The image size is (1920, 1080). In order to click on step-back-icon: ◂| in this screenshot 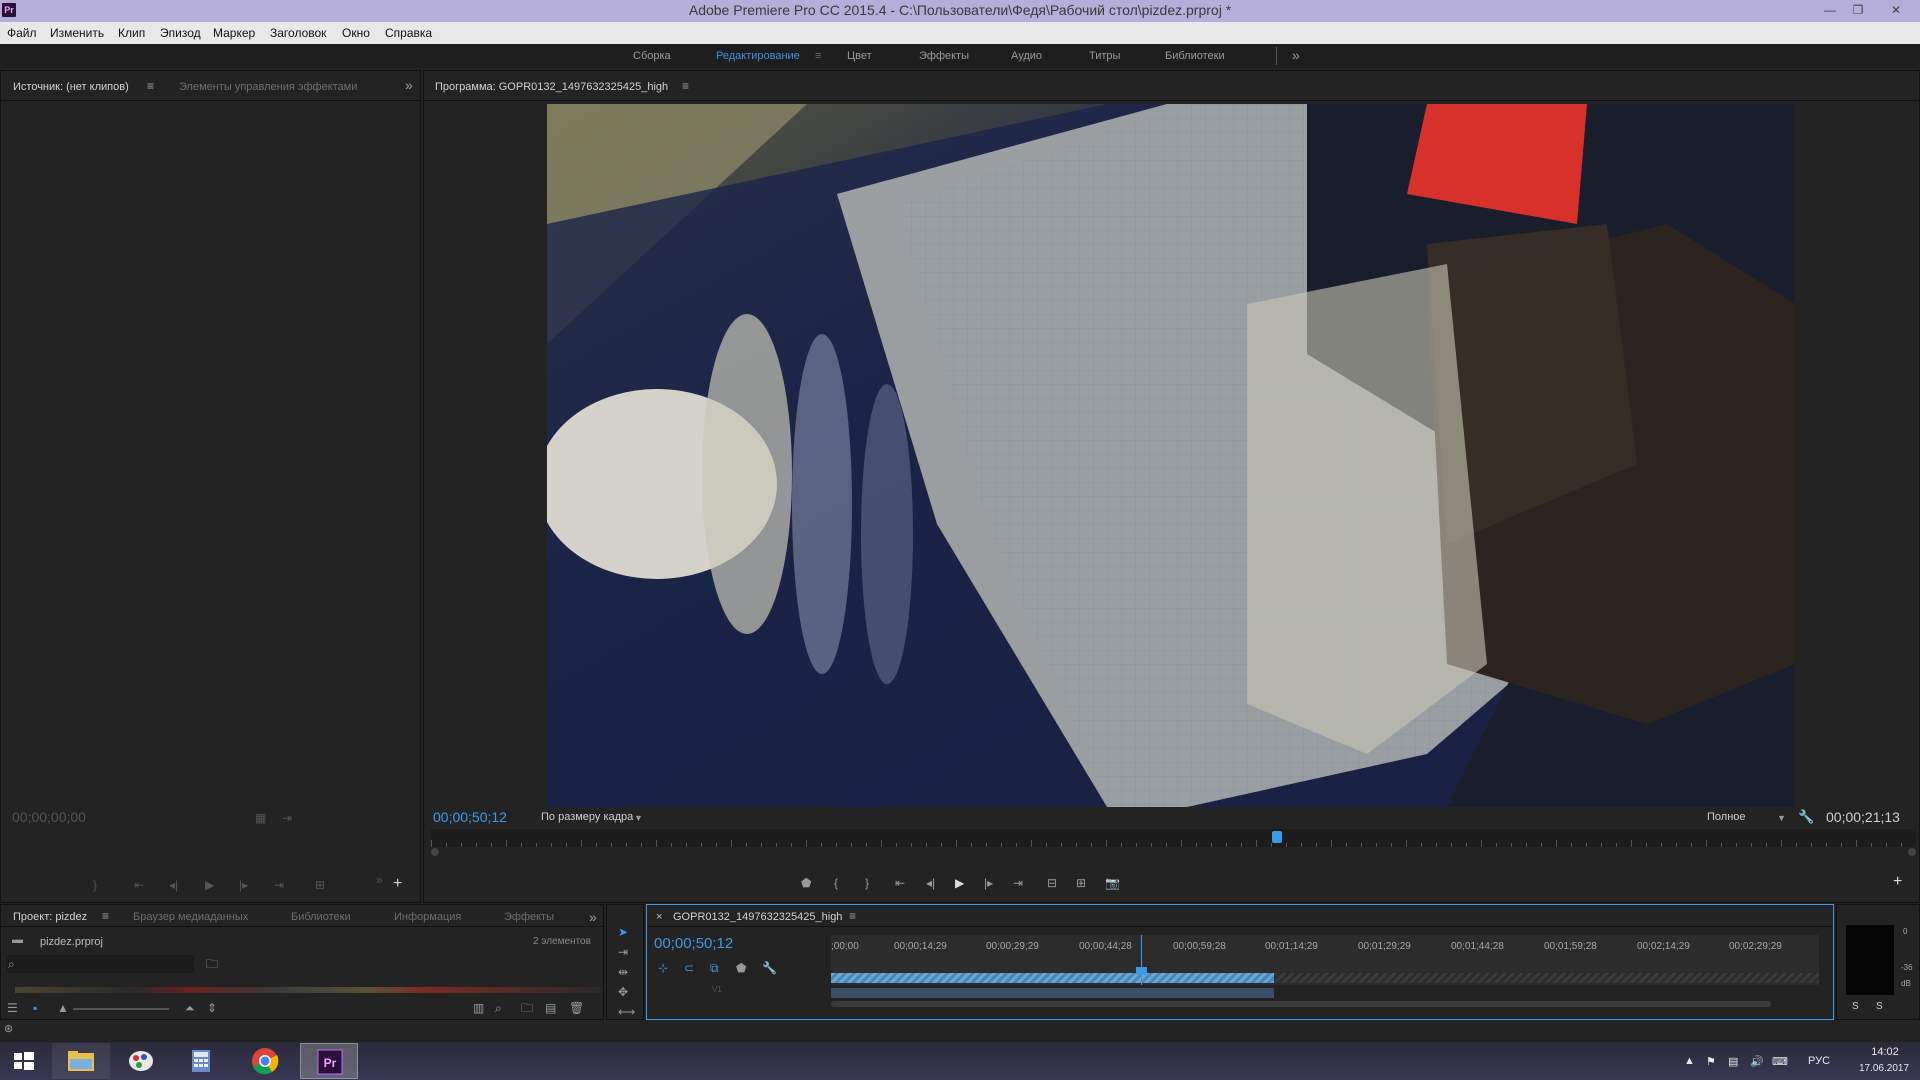, I will do `click(930, 883)`.